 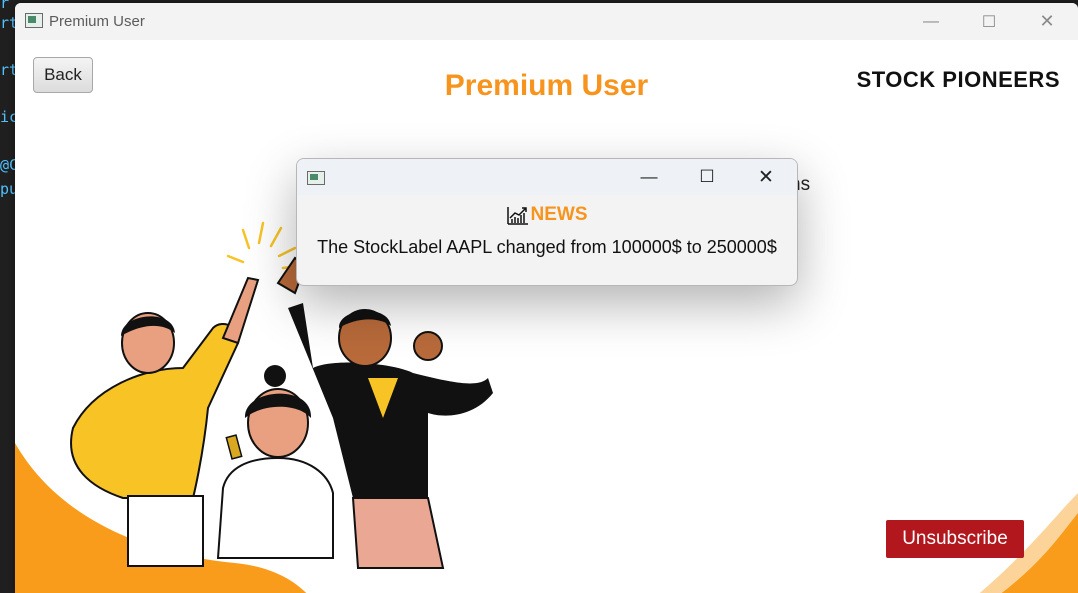 What do you see at coordinates (547, 177) in the screenshot?
I see `dialog-titlebar: — ☐ ✕` at bounding box center [547, 177].